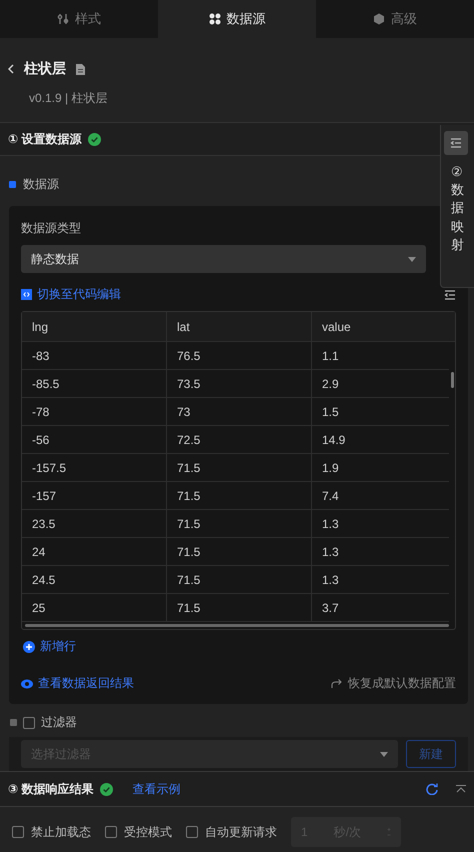  What do you see at coordinates (239, 646) in the screenshot?
I see `add-row-link: 新增行` at bounding box center [239, 646].